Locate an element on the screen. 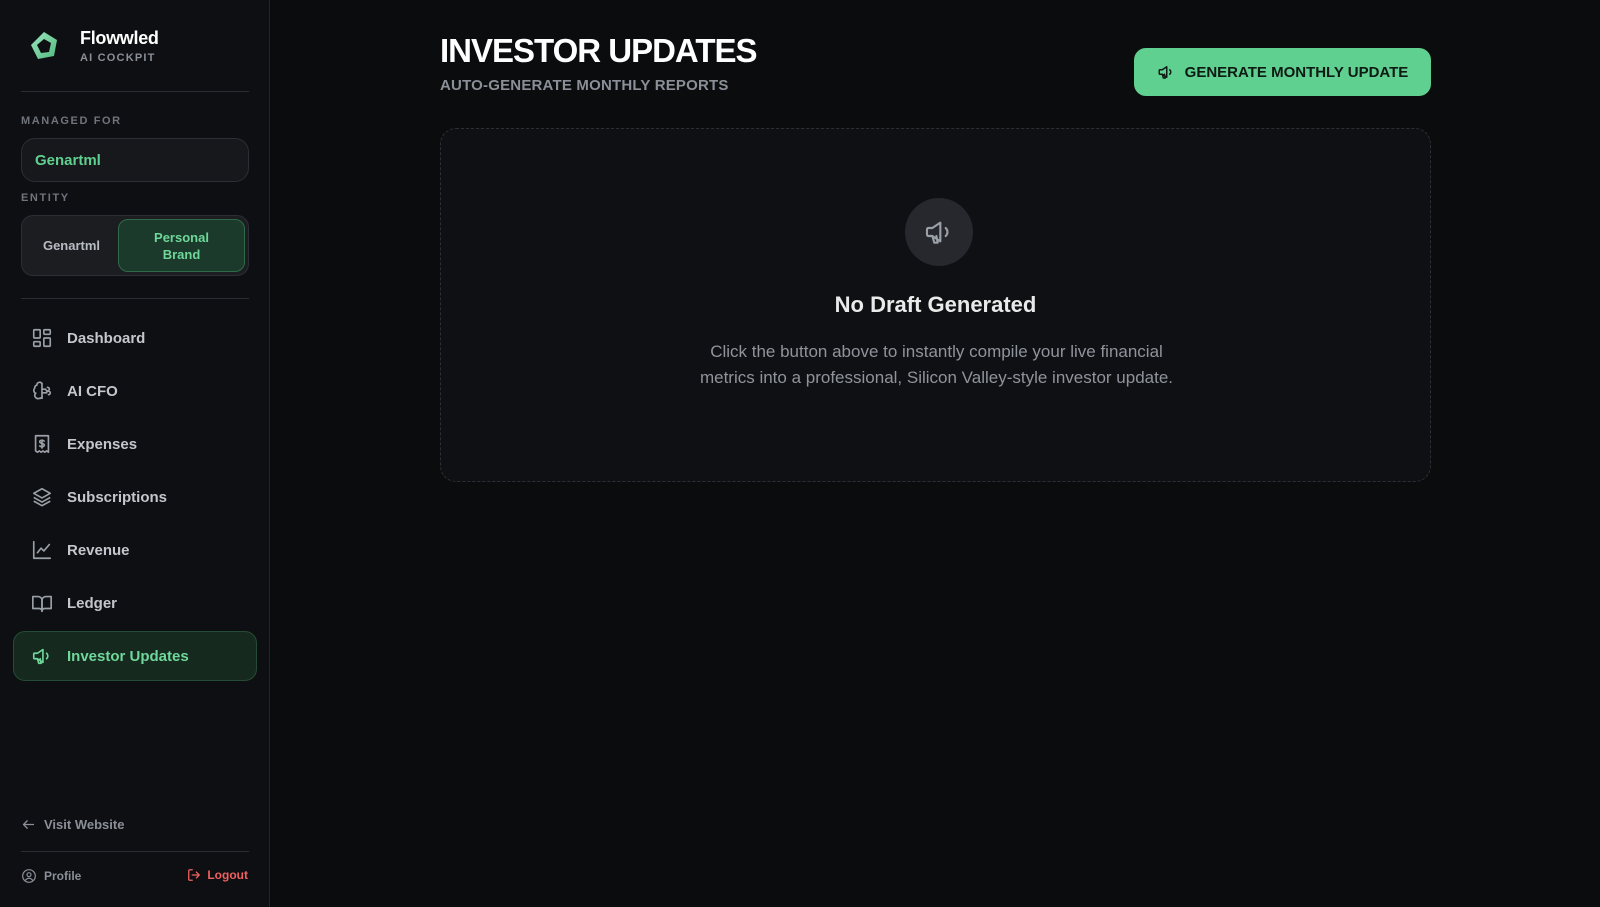 Image resolution: width=1600 pixels, height=907 pixels. sidebar-item-revenue: Revenue is located at coordinates (135, 550).